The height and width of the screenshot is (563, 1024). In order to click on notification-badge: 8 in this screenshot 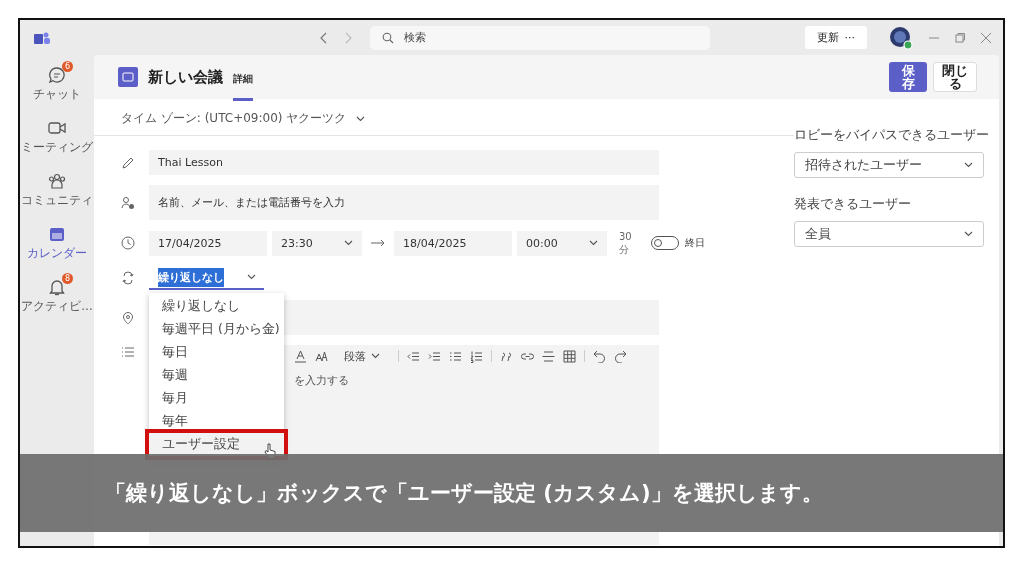, I will do `click(67, 278)`.